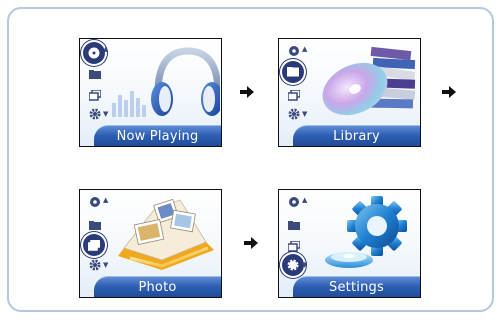  I want to click on screen-label: Photo, so click(157, 287).